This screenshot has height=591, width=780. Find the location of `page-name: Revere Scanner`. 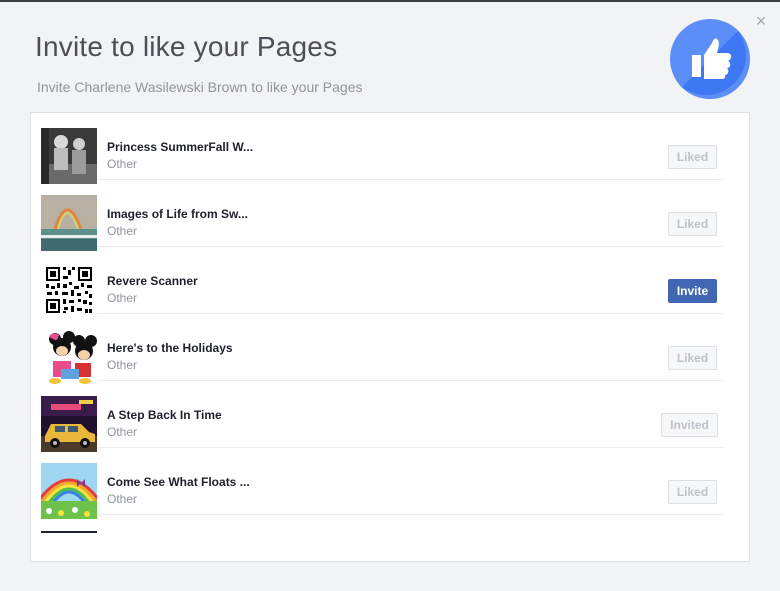

page-name: Revere Scanner is located at coordinates (152, 281).